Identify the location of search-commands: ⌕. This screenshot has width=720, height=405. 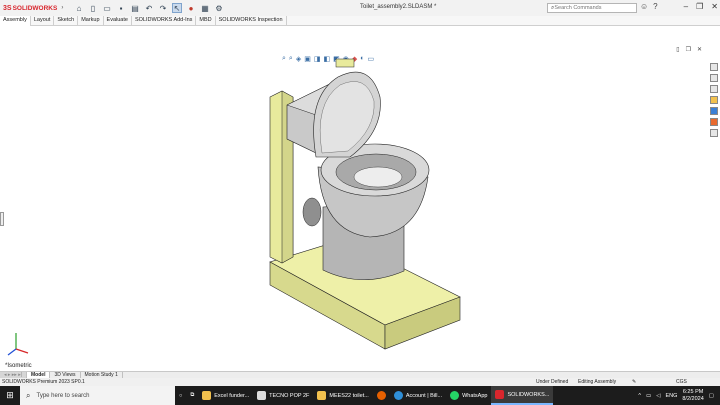
(592, 8).